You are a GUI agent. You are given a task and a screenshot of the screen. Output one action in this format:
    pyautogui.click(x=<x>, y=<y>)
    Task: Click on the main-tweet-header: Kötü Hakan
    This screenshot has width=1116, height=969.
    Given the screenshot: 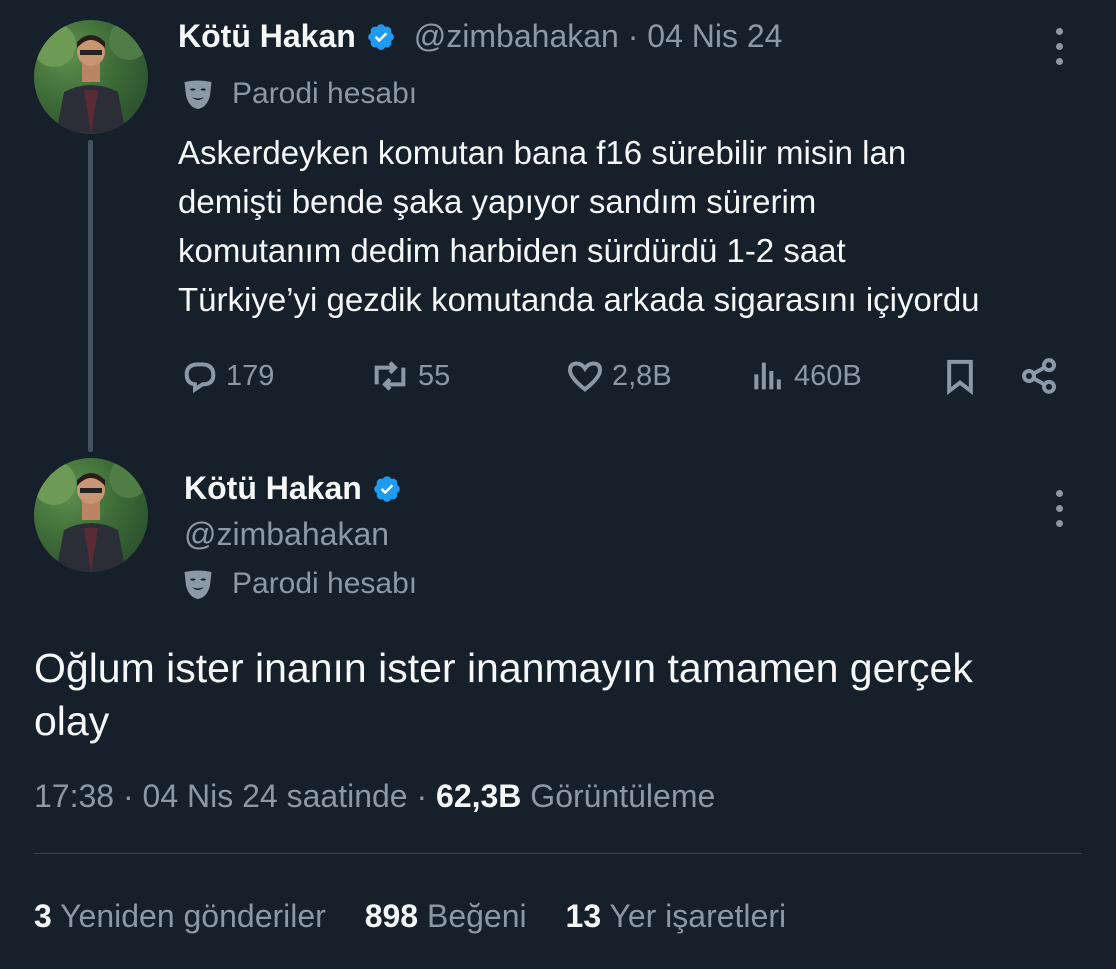 What is the action you would take?
    pyautogui.click(x=293, y=488)
    